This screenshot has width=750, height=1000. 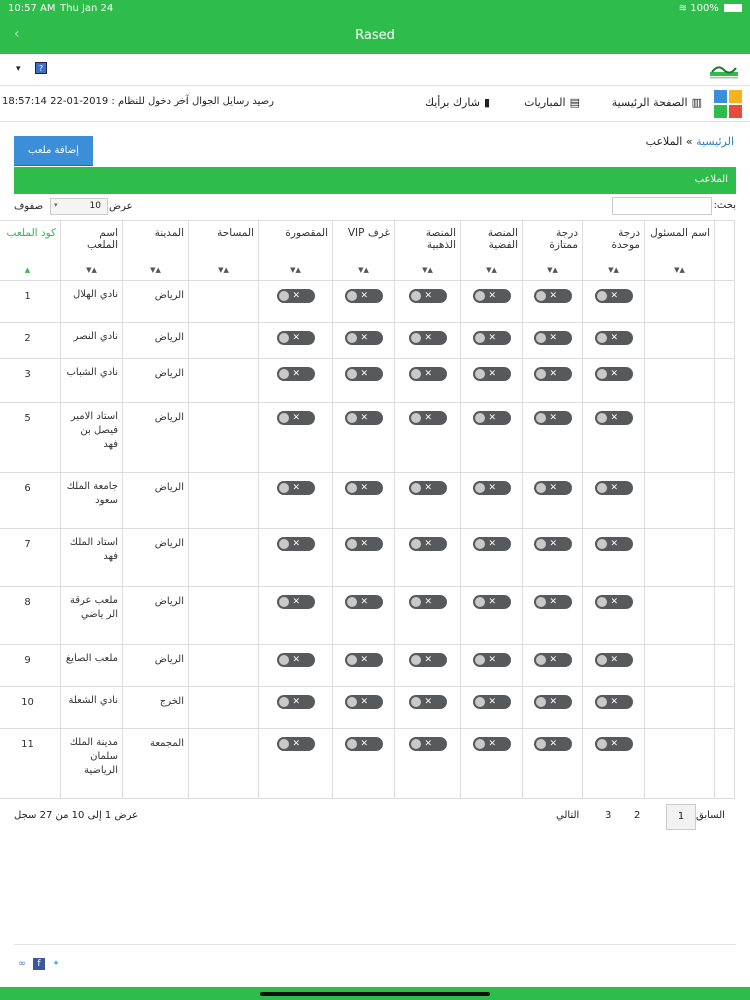 What do you see at coordinates (295, 250) in the screenshot?
I see `column-header-box: المقصورة ▲▼` at bounding box center [295, 250].